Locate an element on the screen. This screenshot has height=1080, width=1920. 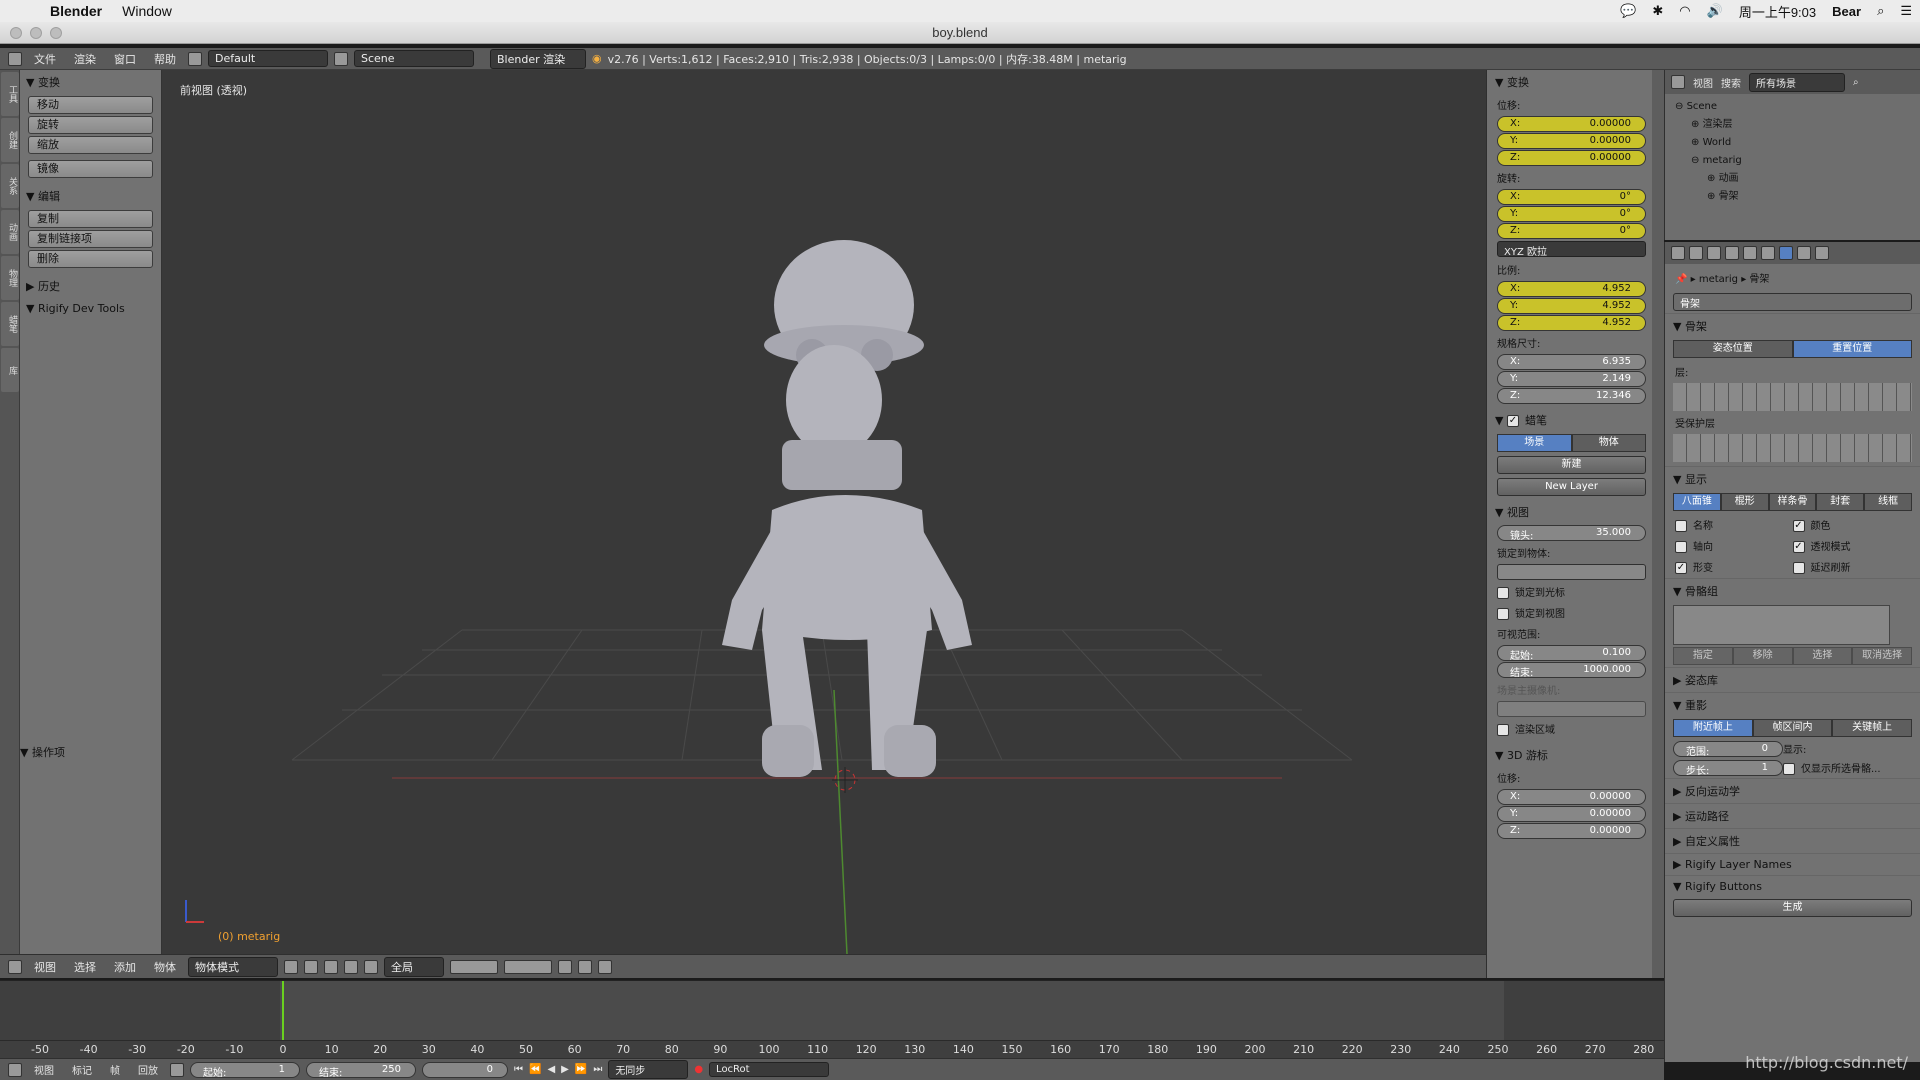
manipulator-rotate-icon is located at coordinates (351, 966).